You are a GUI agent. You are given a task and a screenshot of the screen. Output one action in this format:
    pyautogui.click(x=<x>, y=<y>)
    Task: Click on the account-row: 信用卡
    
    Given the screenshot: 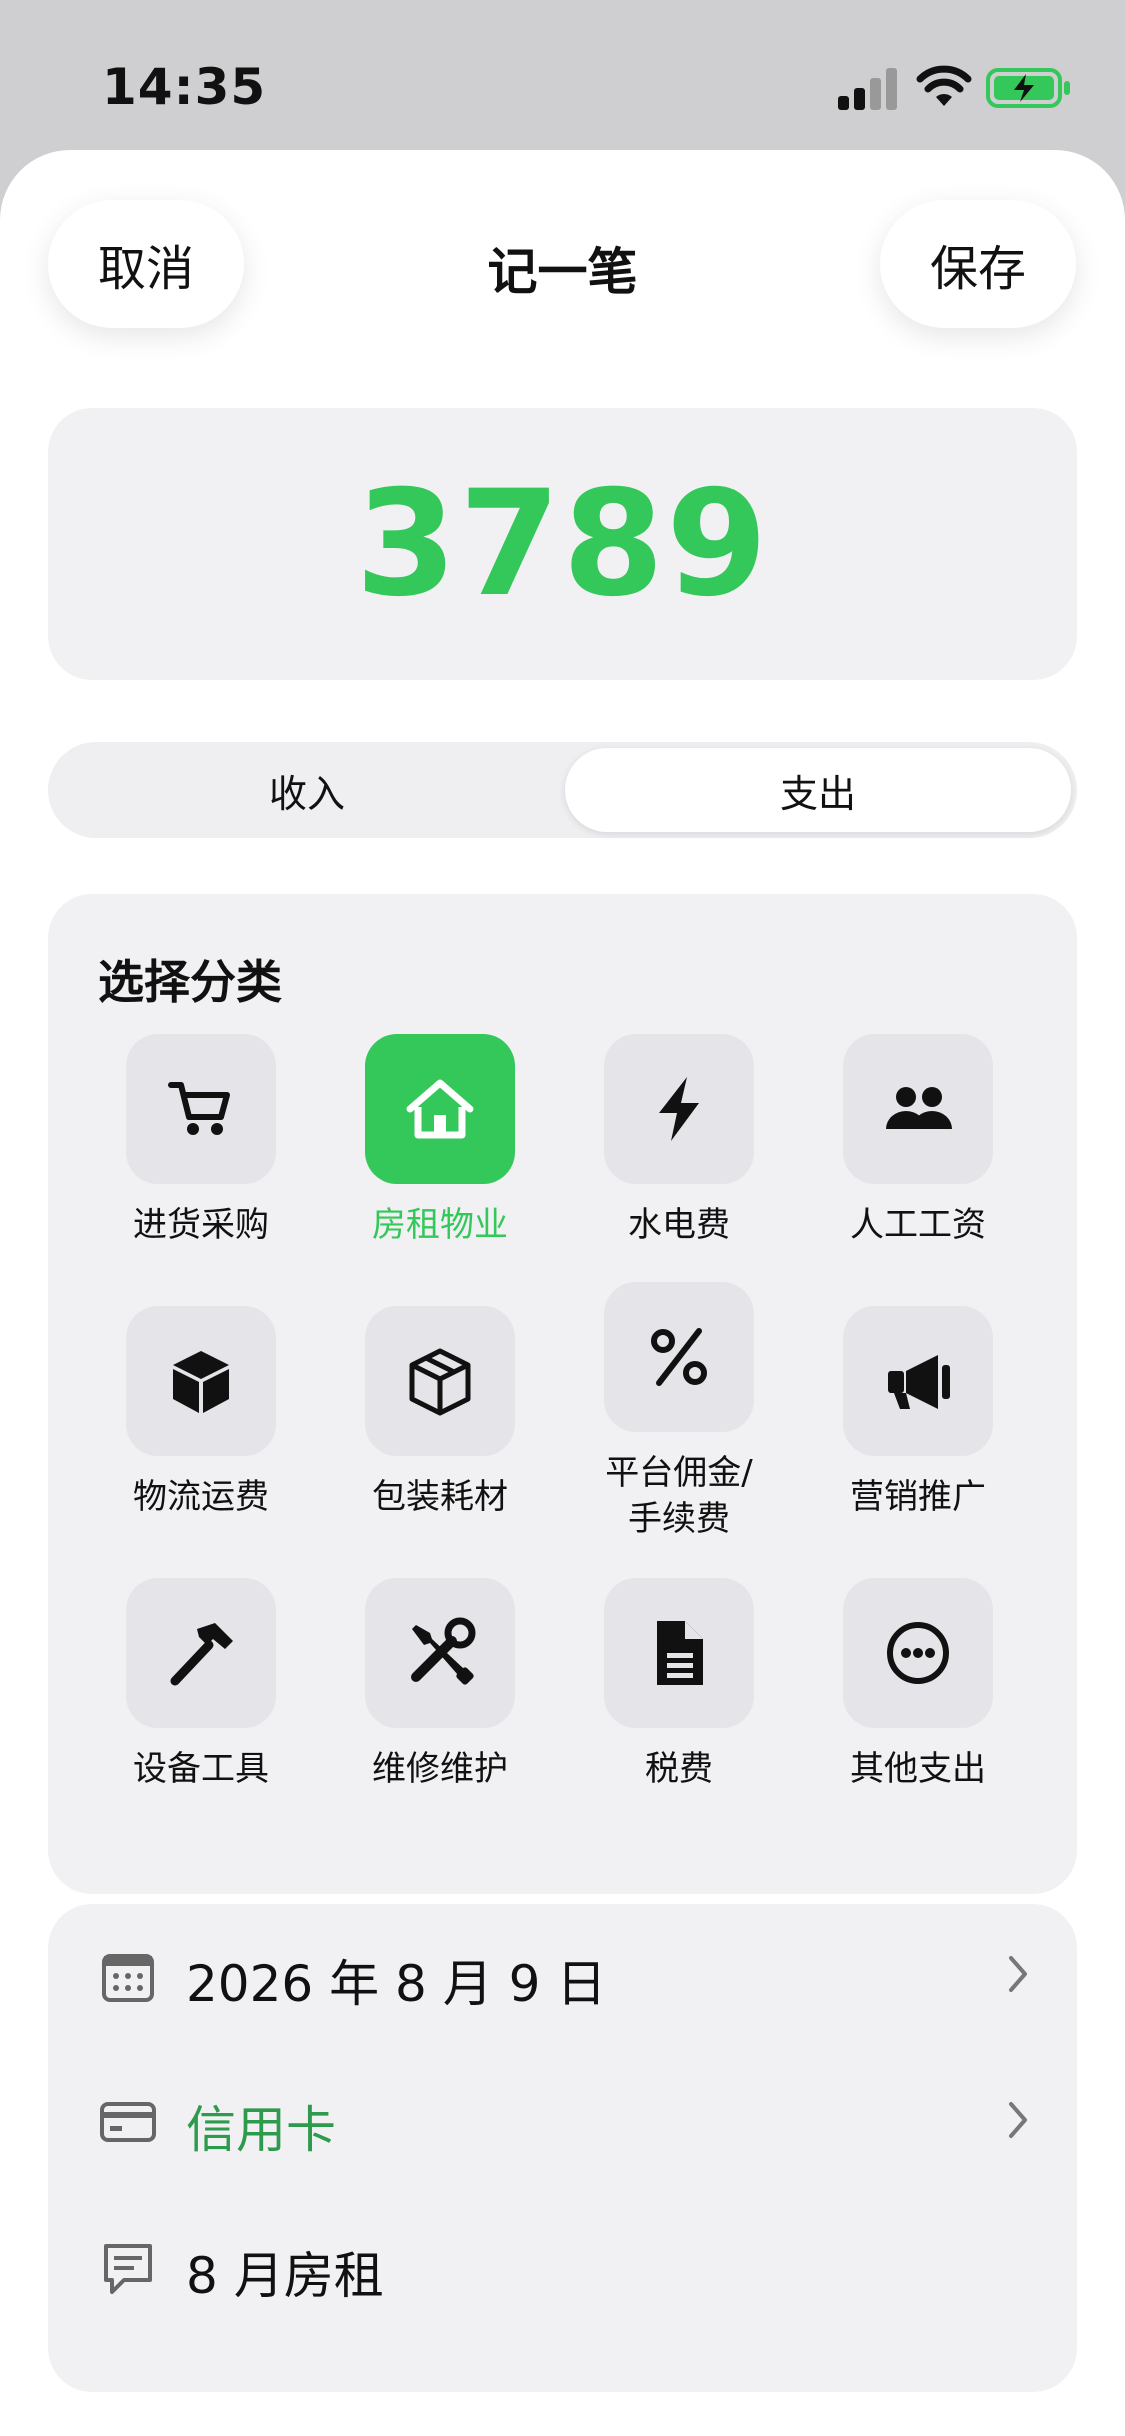 What is the action you would take?
    pyautogui.click(x=562, y=2120)
    